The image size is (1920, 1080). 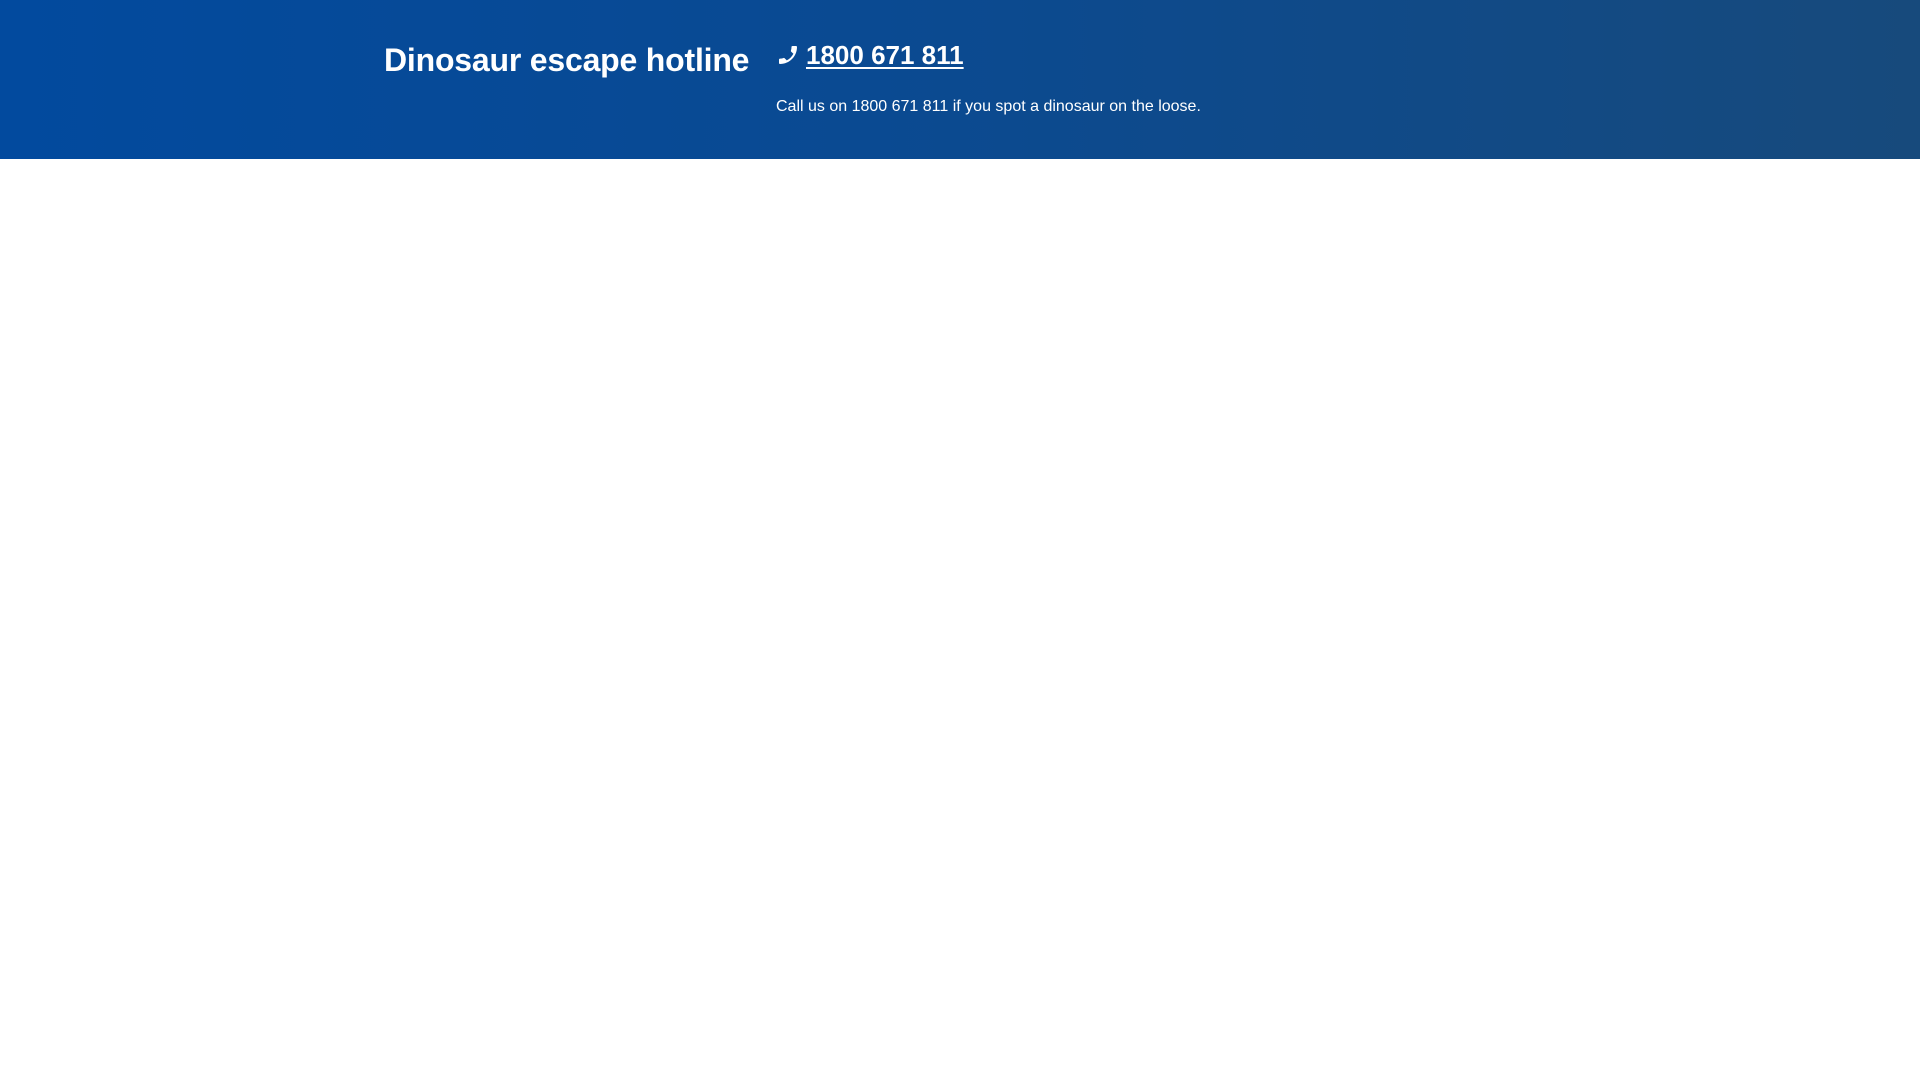 What do you see at coordinates (567, 60) in the screenshot?
I see `banner-title: Dinosaur escape hotline` at bounding box center [567, 60].